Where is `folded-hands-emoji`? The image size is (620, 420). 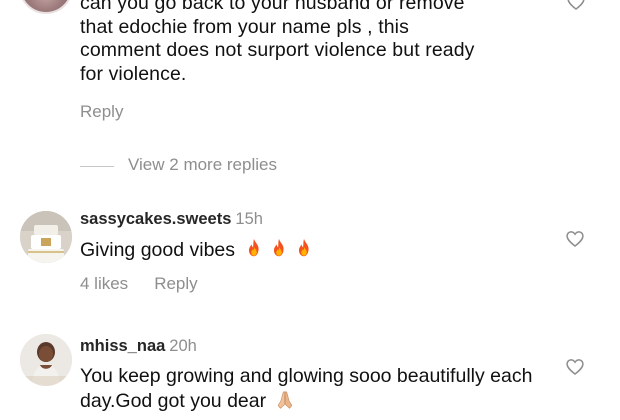
folded-hands-emoji is located at coordinates (284, 400).